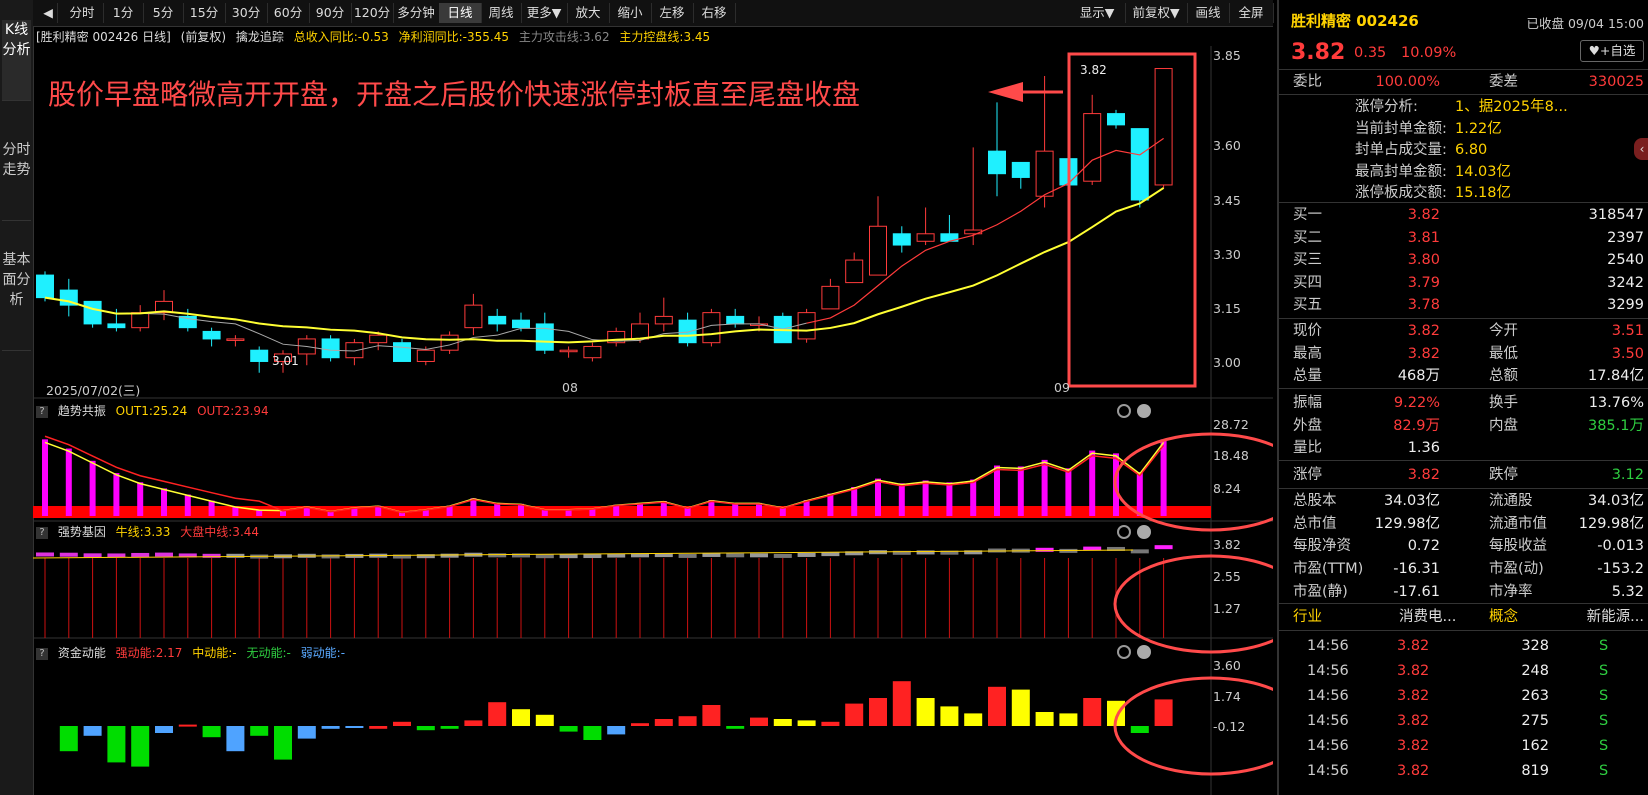  What do you see at coordinates (147, 531) in the screenshot?
I see `panel2-header: ? 强势基因 牛线:3.33 大盘中线:3.44` at bounding box center [147, 531].